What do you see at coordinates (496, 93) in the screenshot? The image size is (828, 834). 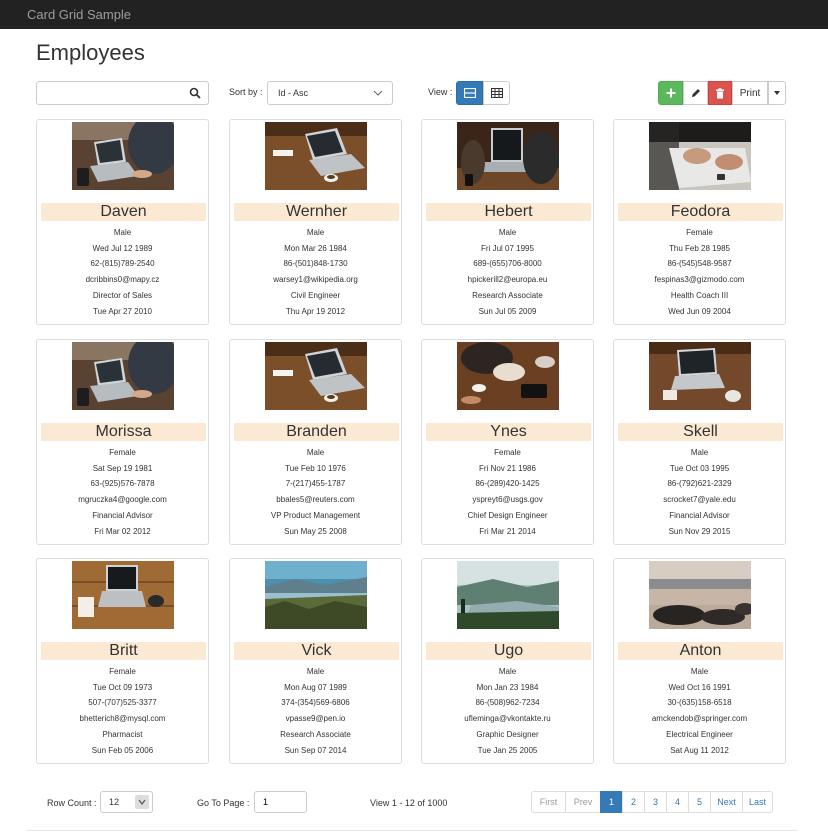 I see `table-view-button` at bounding box center [496, 93].